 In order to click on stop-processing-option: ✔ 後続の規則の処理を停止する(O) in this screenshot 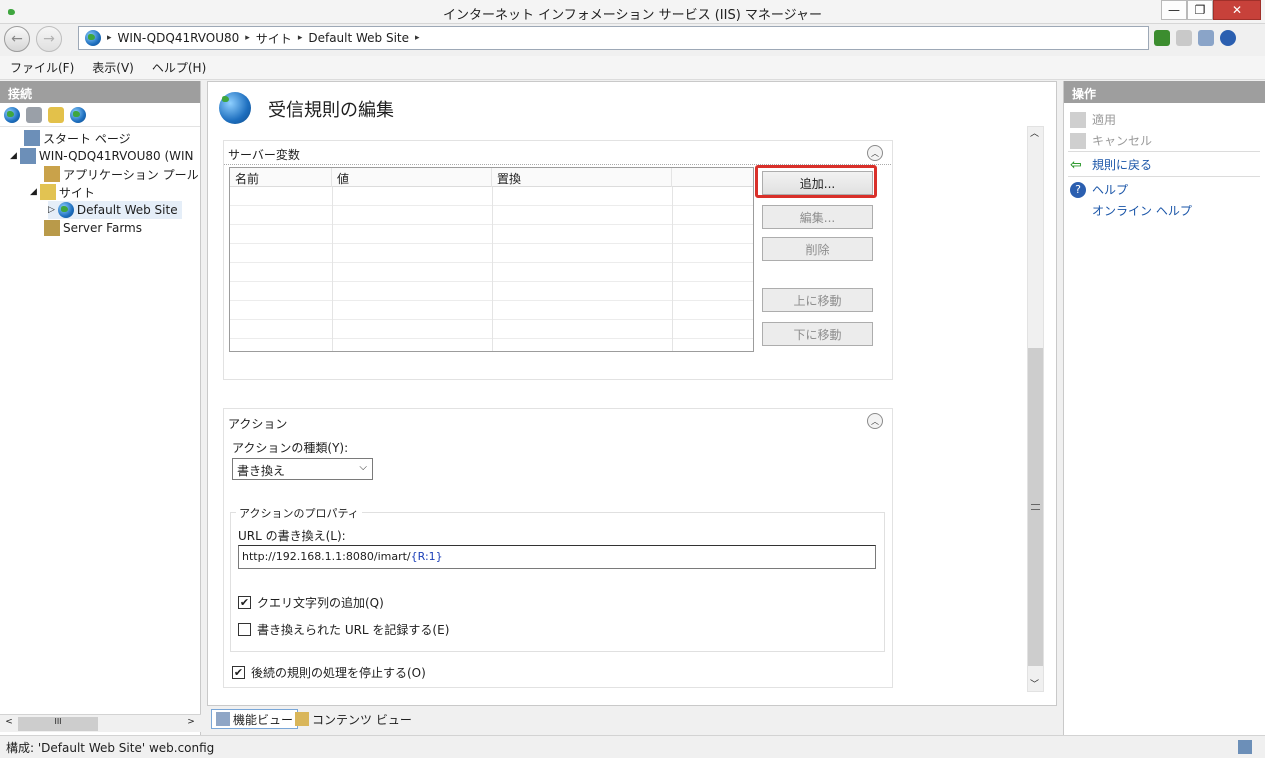, I will do `click(329, 672)`.